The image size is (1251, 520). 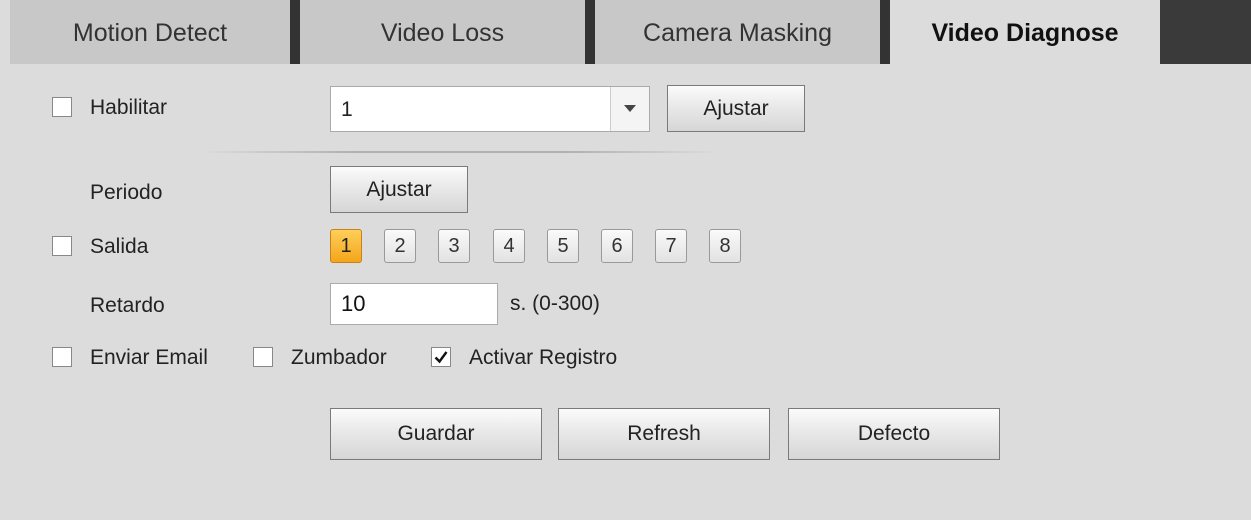 I want to click on output-channel-2: 2, so click(x=400, y=246).